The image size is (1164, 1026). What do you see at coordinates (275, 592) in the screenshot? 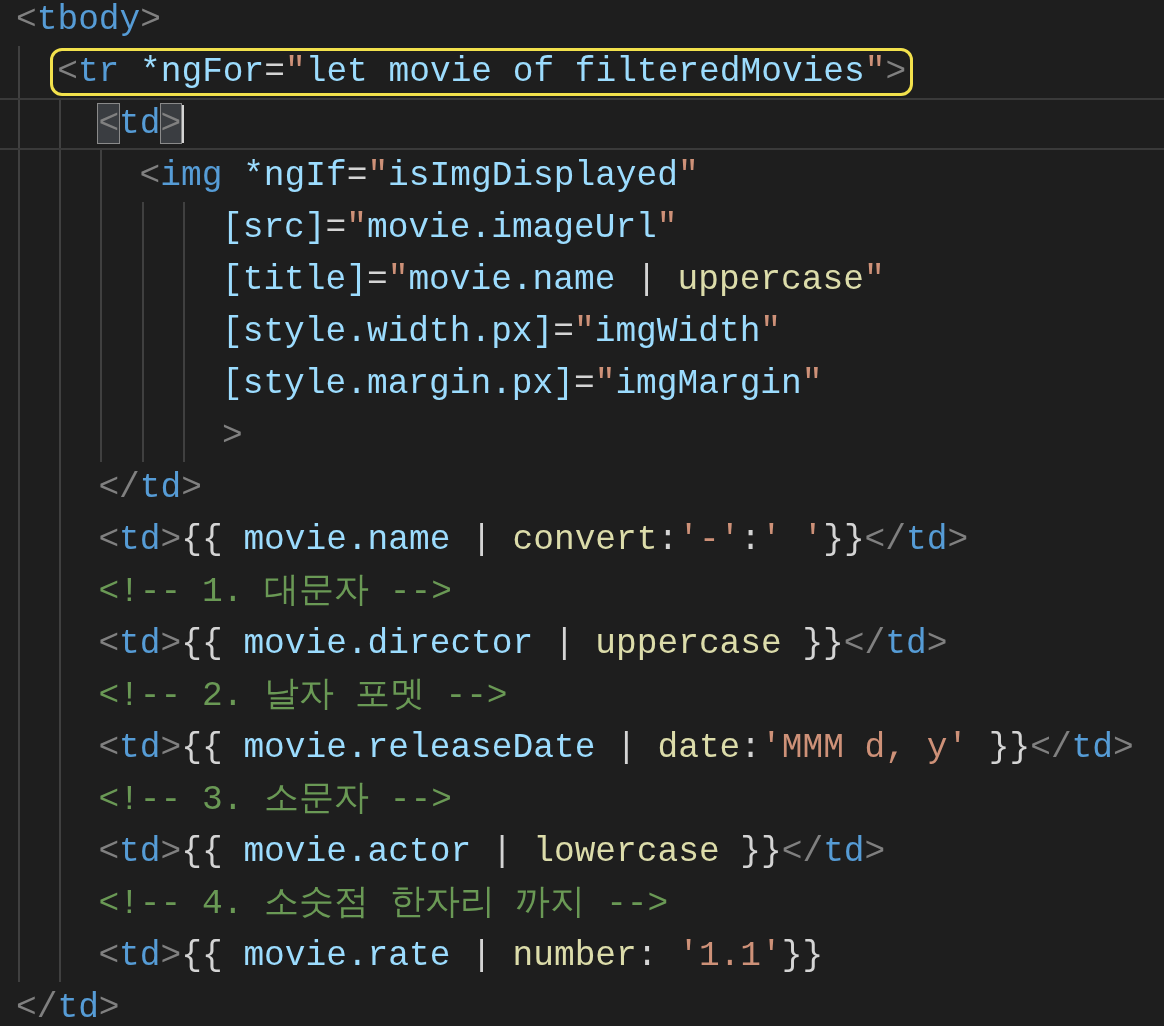
I see `code-line: <!-- 1. 대문자 -->` at bounding box center [275, 592].